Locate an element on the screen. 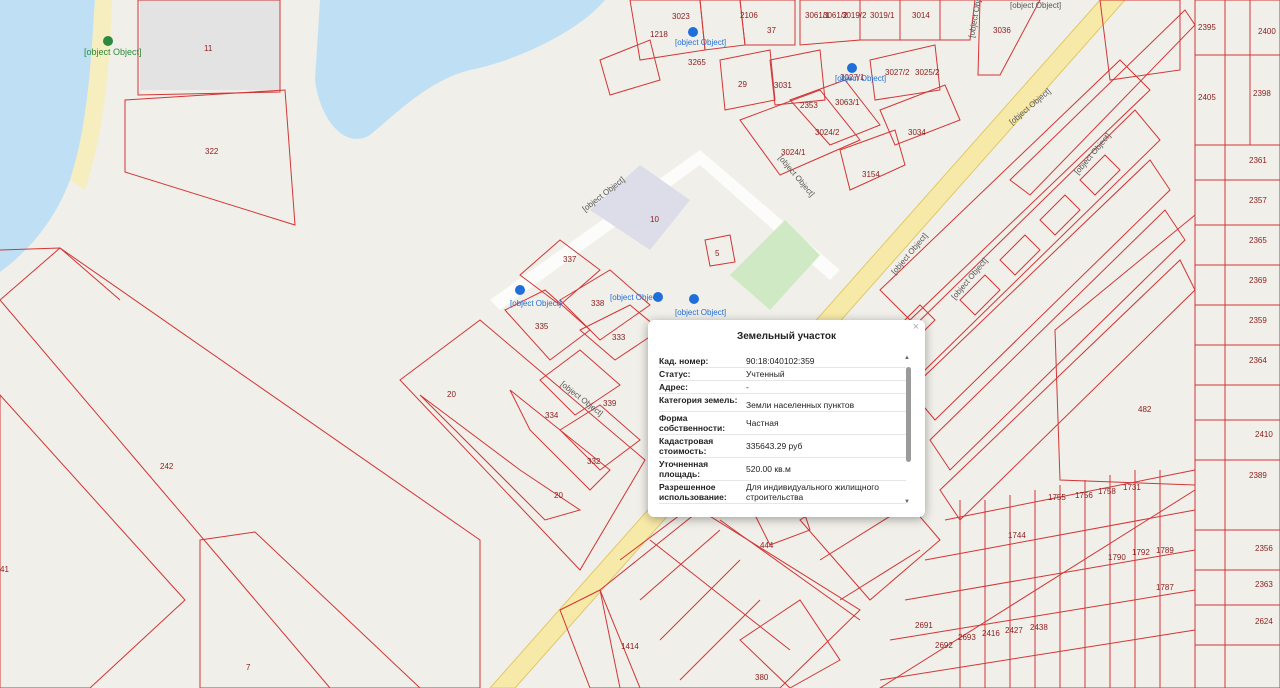  scroll-down-icon: ▼ is located at coordinates (907, 502).